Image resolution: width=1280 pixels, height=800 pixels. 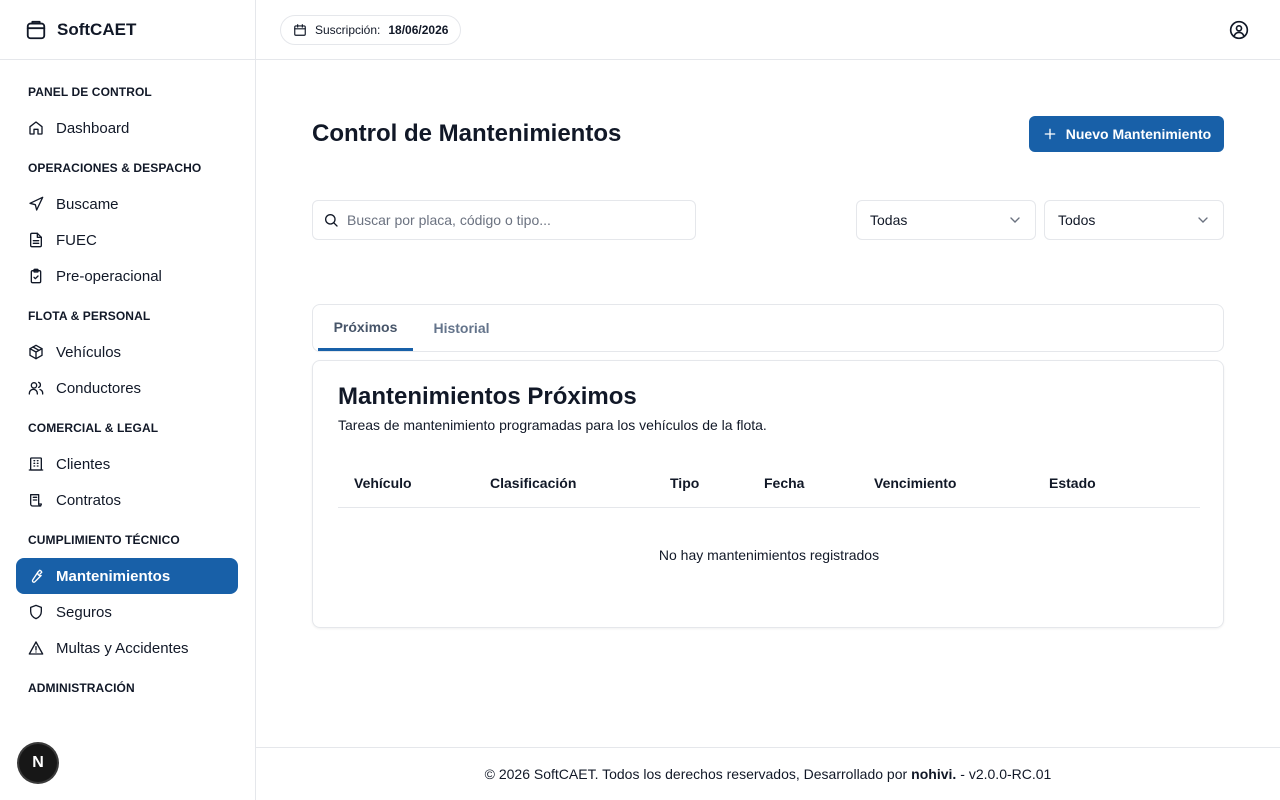 What do you see at coordinates (127, 352) in the screenshot?
I see `sidebar-item-vehiculos: Vehículos` at bounding box center [127, 352].